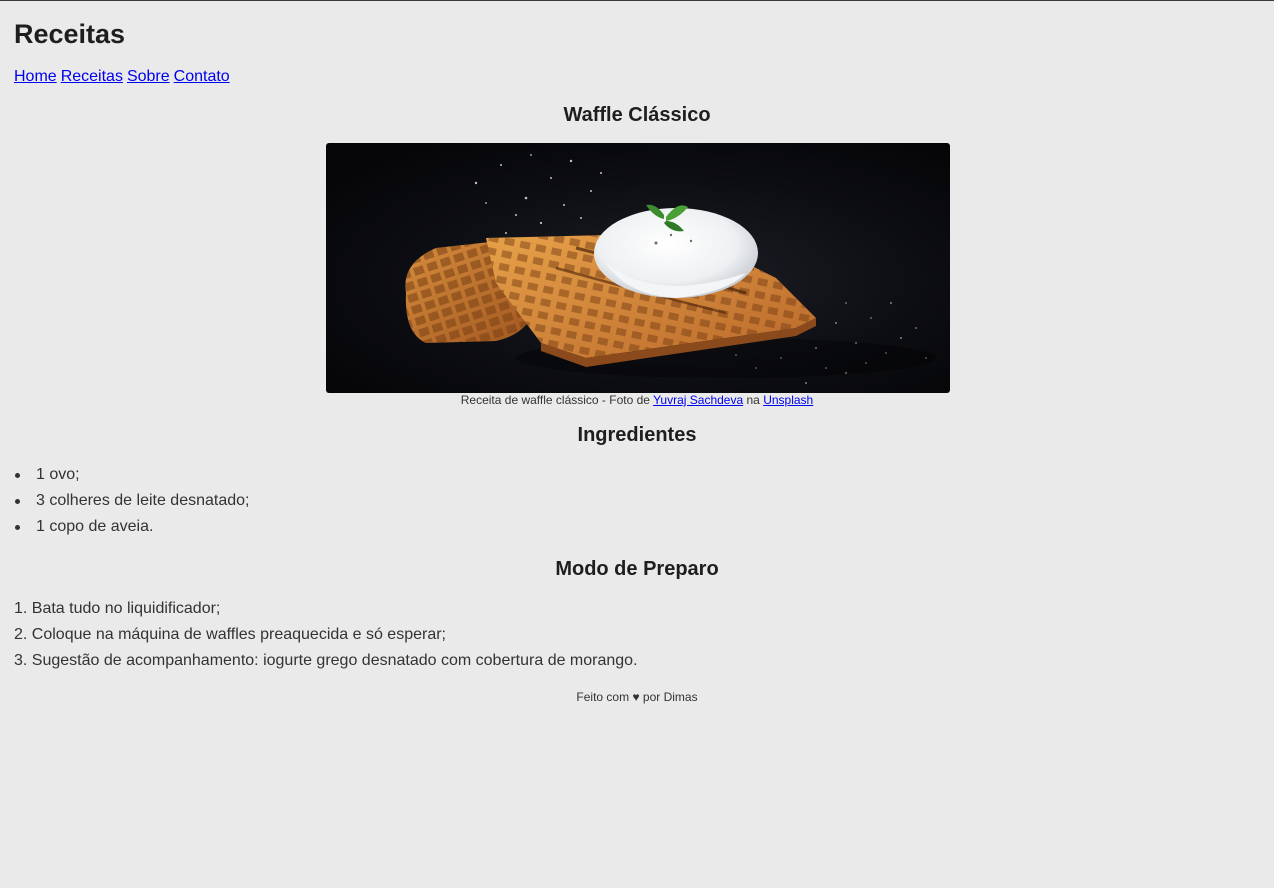  I want to click on ingredients-heading: Ingredientes, so click(637, 435).